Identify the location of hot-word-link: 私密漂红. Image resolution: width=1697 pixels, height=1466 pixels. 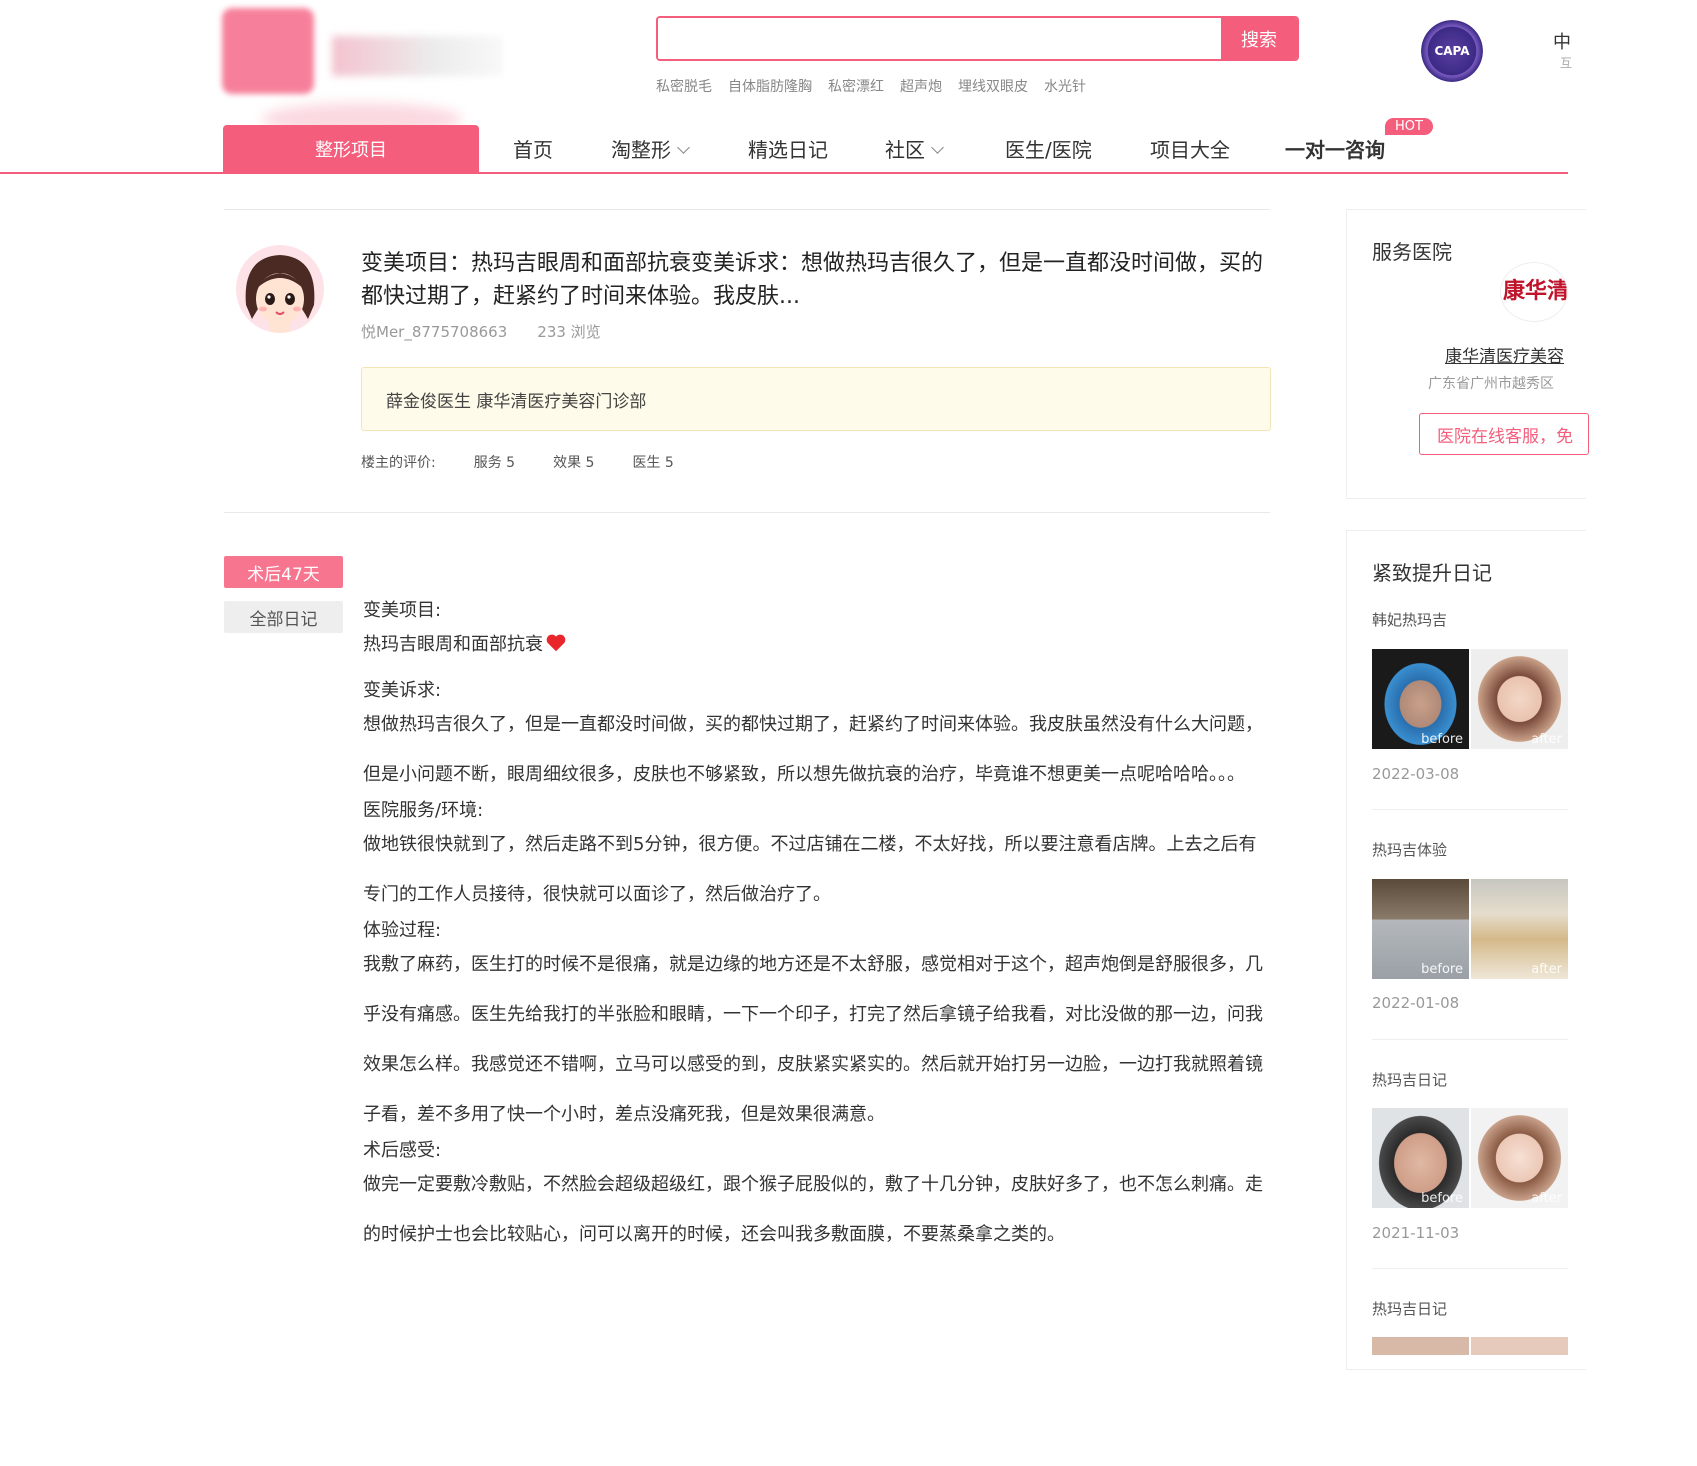
(856, 86).